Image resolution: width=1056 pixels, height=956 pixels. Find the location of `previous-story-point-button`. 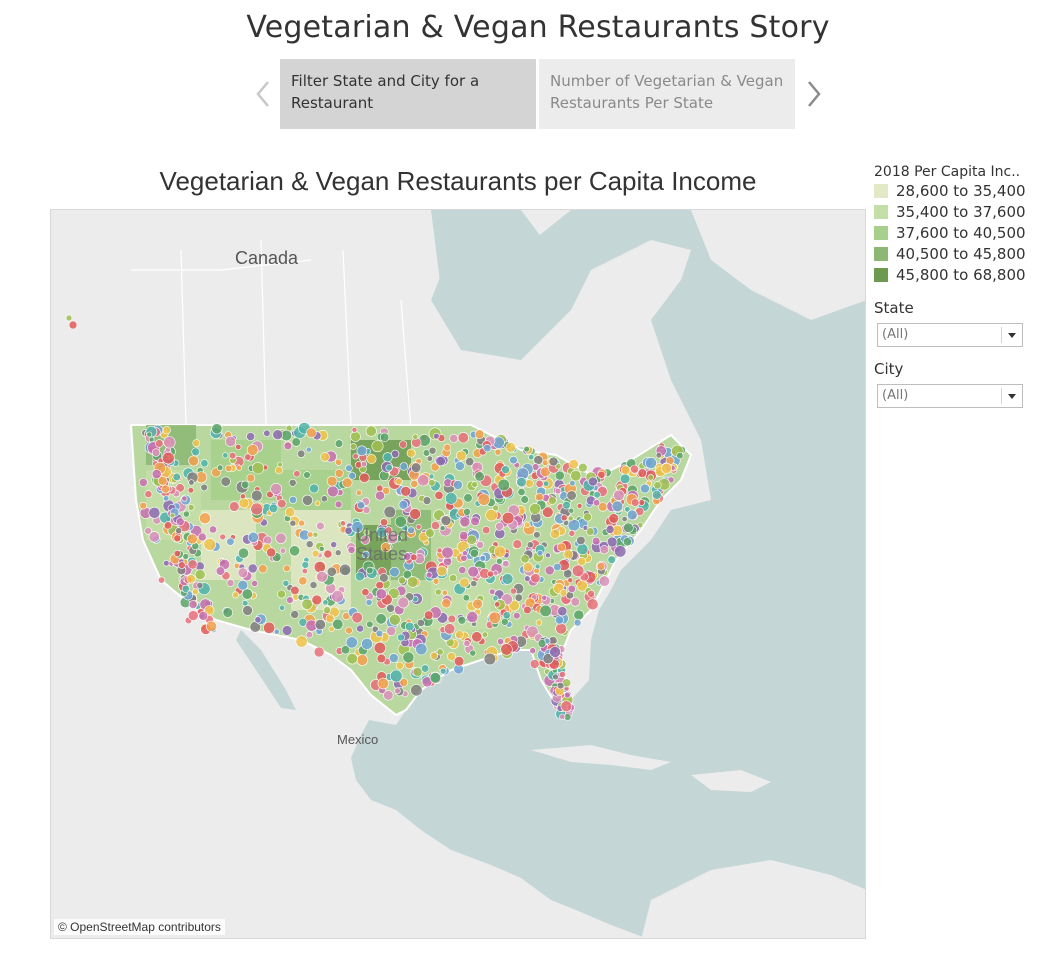

previous-story-point-button is located at coordinates (263, 94).